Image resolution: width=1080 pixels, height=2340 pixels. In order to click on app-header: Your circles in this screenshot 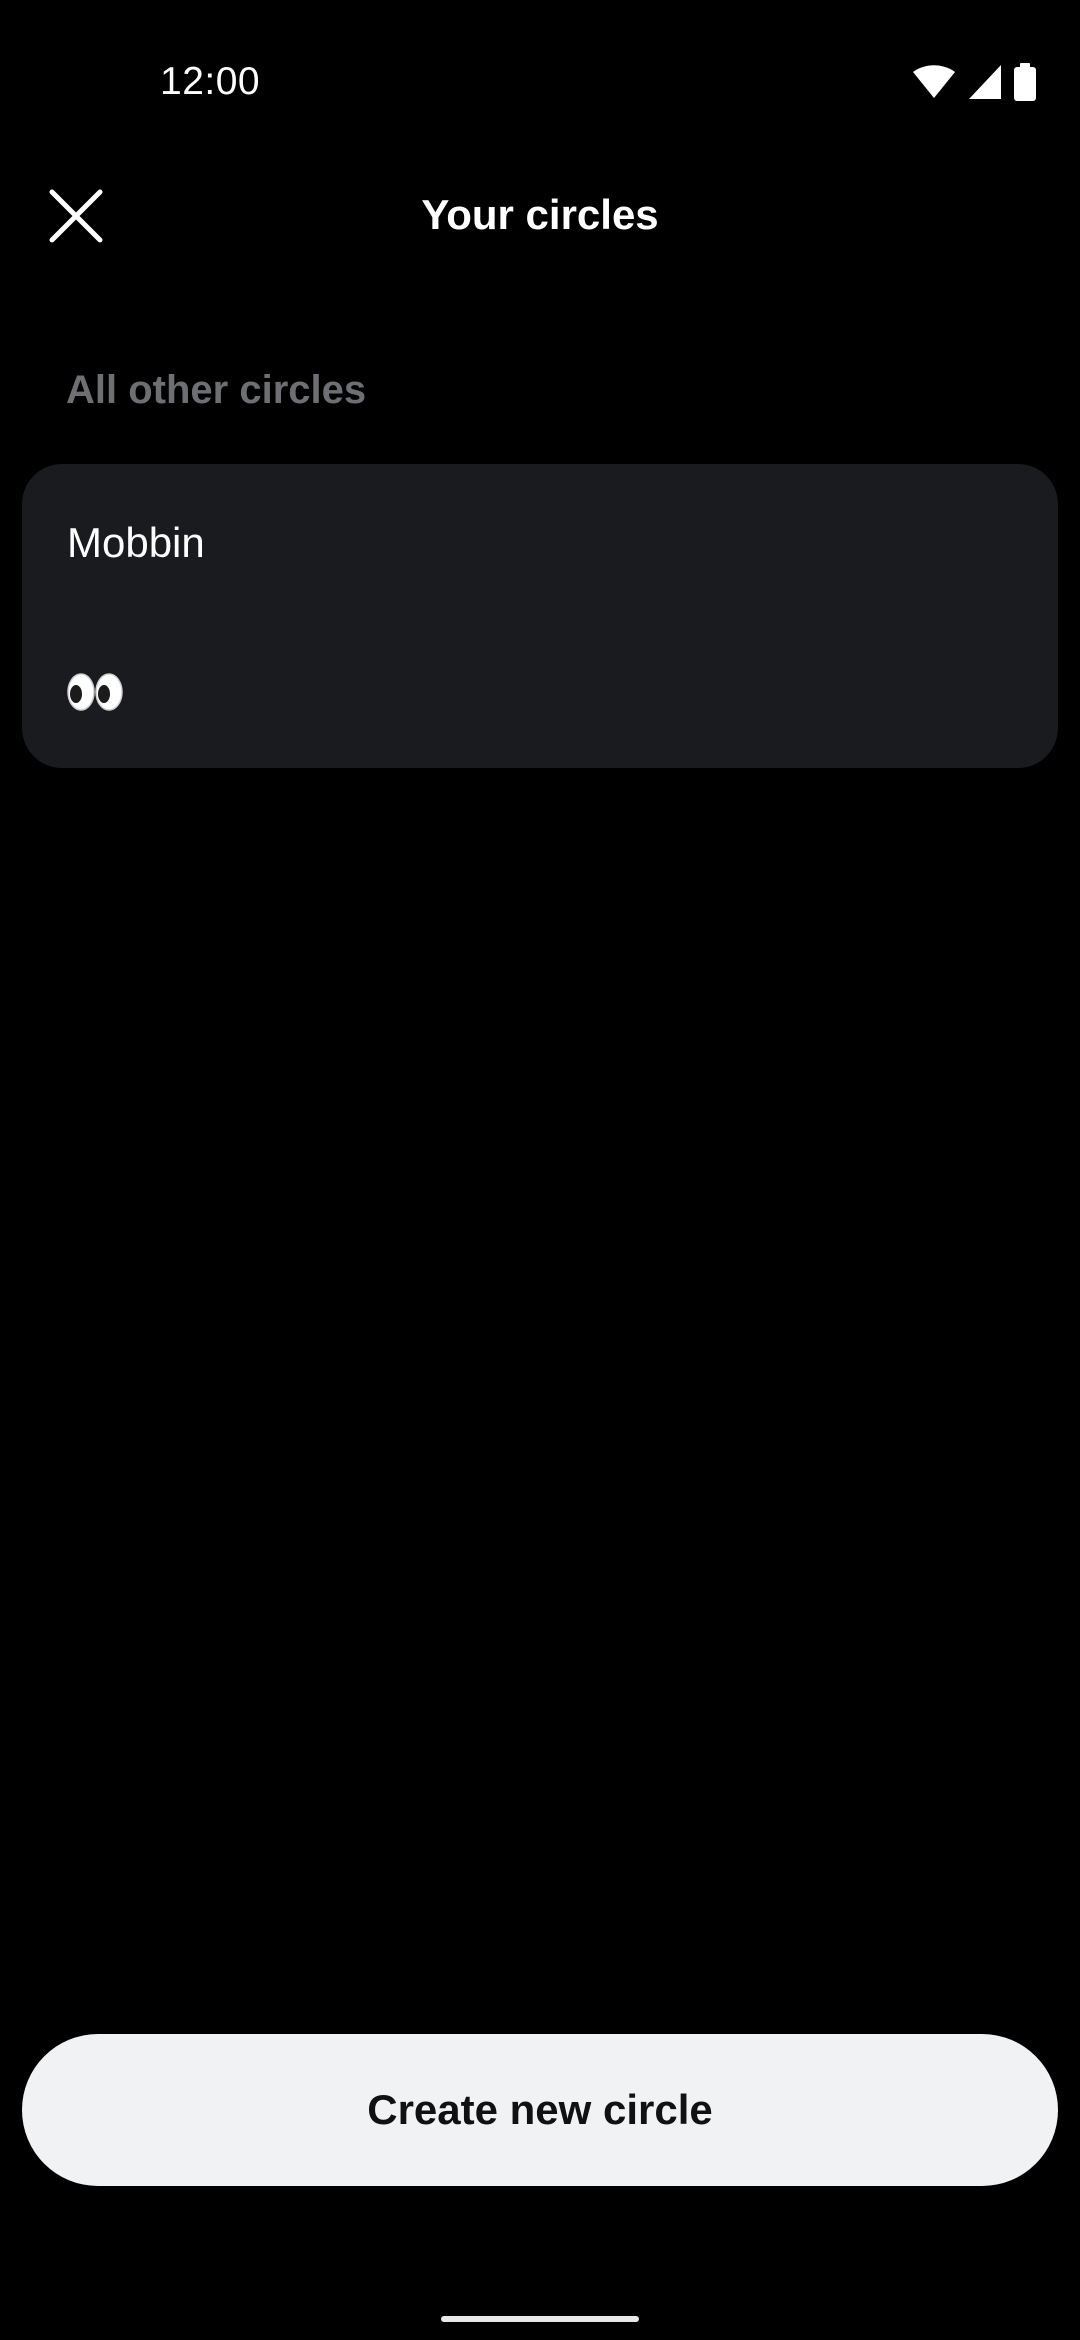, I will do `click(540, 215)`.